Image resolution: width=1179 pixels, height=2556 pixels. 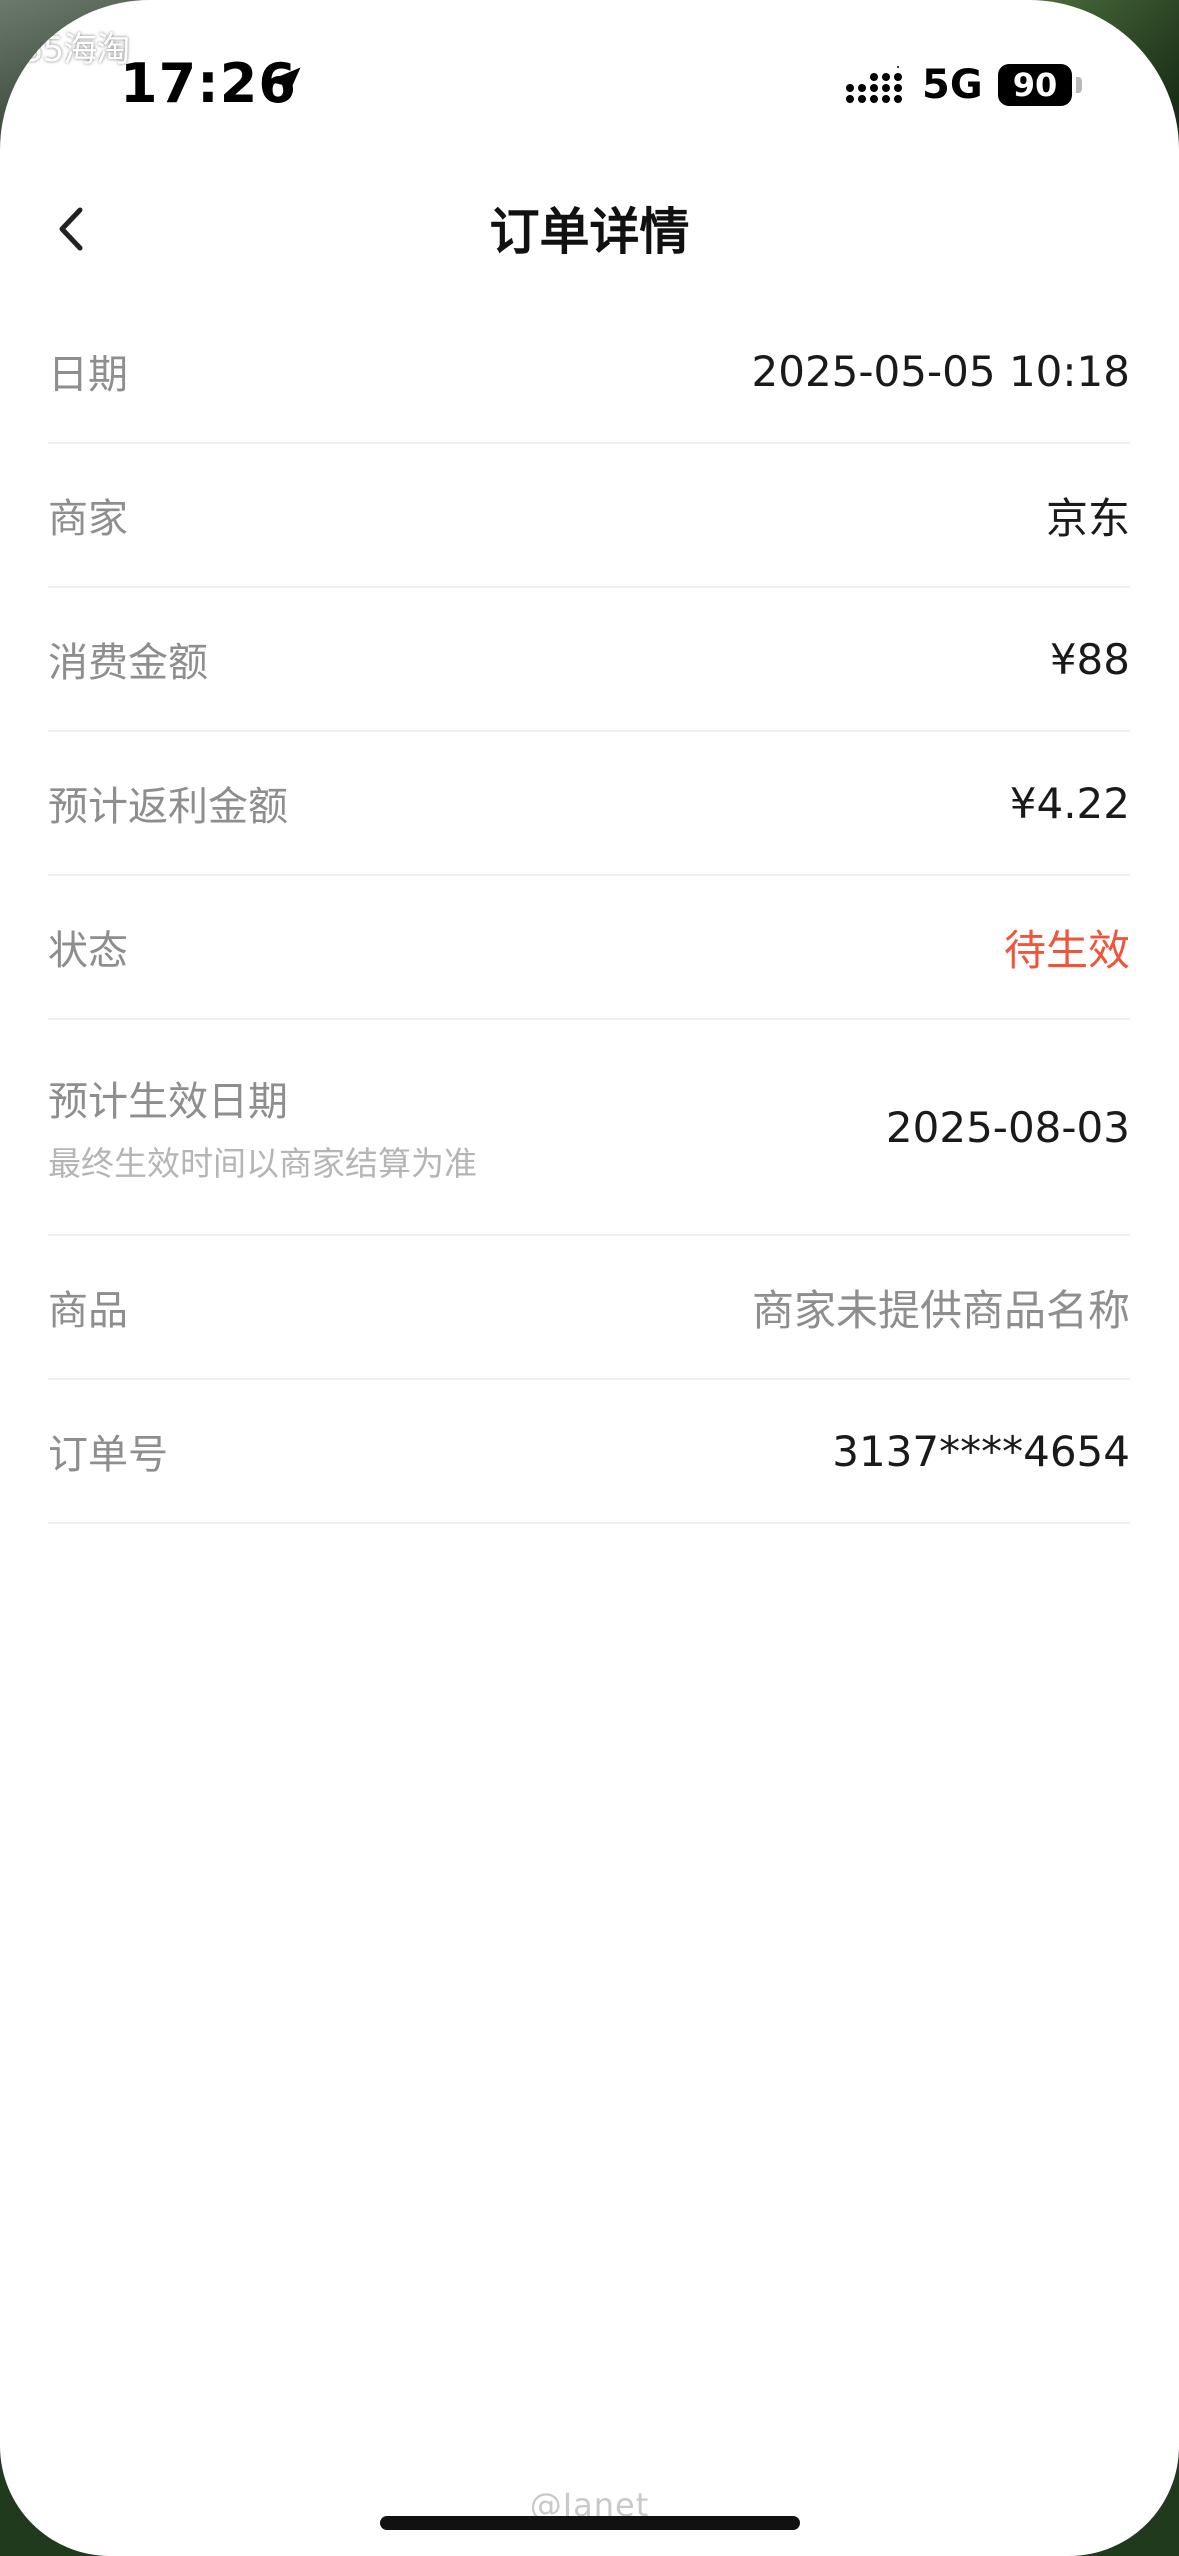 I want to click on product-label: 商品, so click(x=88, y=1311).